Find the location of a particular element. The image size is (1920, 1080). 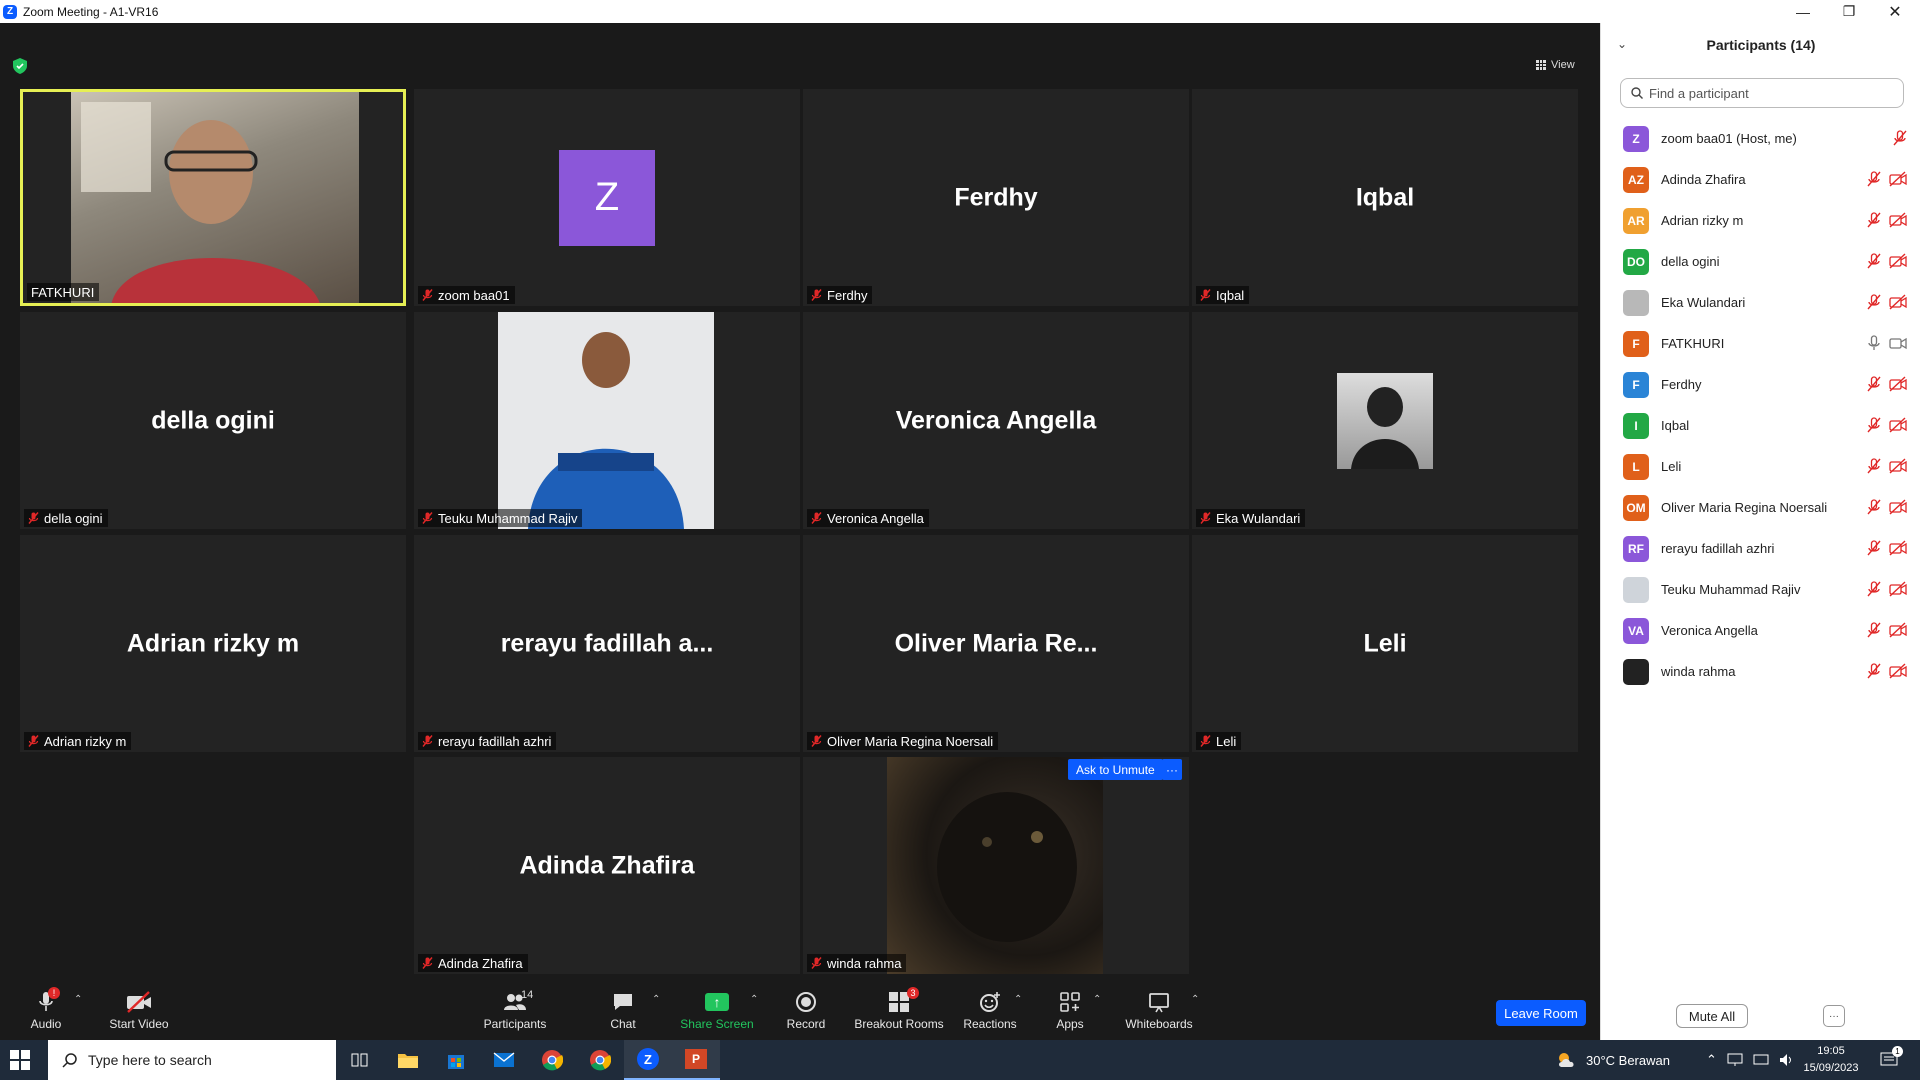

participant-row: AR Adrian rizky m is located at coordinates (1760, 220).